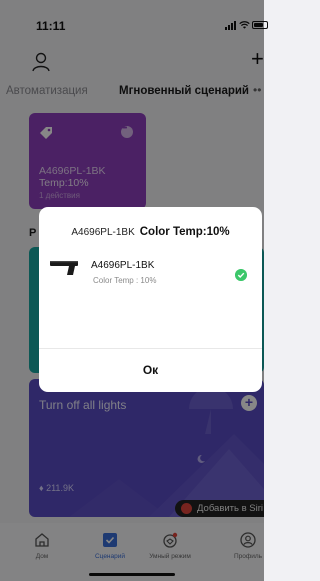  What do you see at coordinates (241, 275) in the screenshot?
I see `success-check-icon` at bounding box center [241, 275].